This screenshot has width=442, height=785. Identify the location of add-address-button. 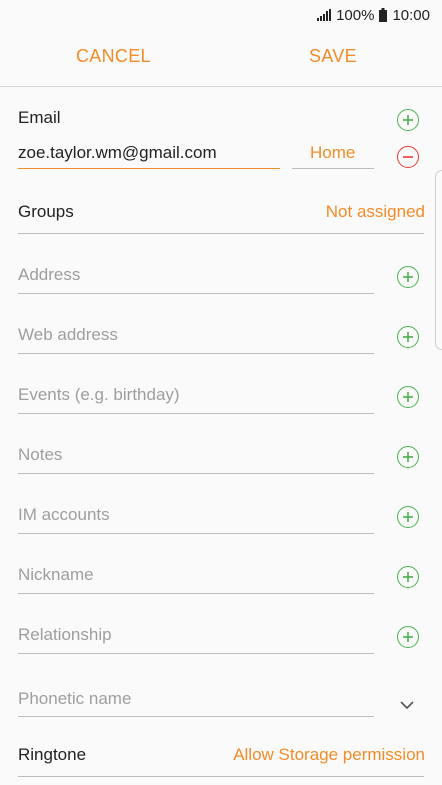
(408, 277).